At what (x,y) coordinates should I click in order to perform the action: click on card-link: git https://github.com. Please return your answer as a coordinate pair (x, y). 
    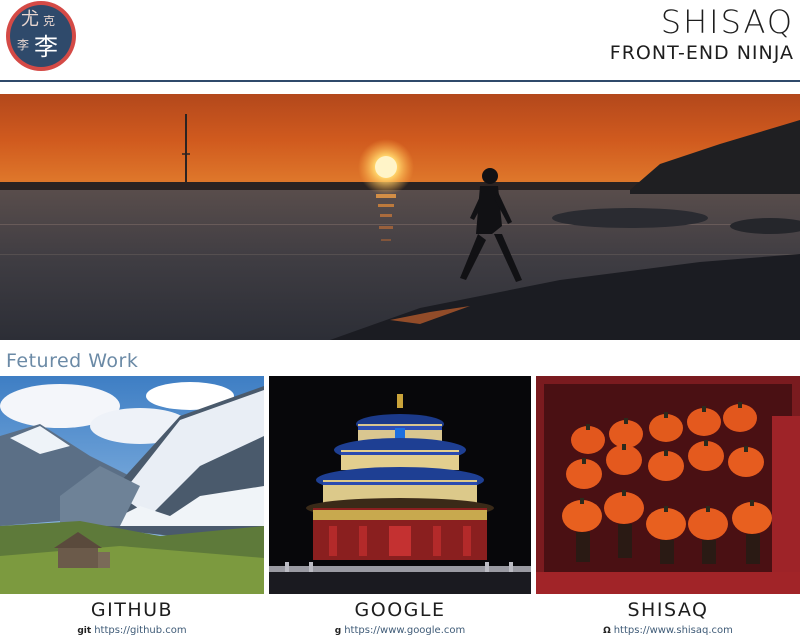
    Looking at the image, I should click on (132, 631).